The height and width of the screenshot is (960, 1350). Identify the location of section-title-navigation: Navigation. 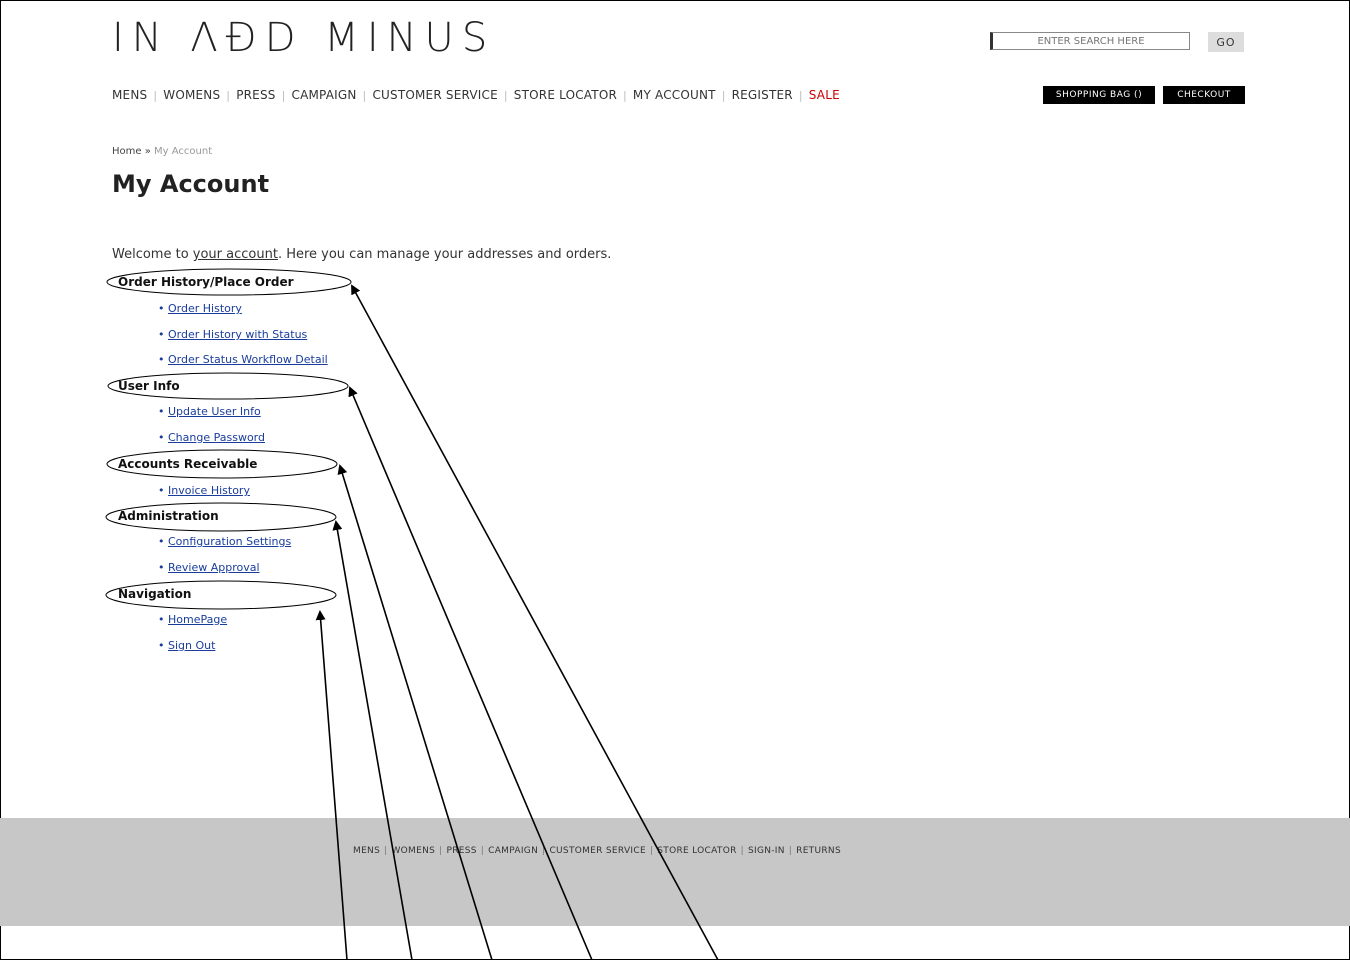
(155, 594).